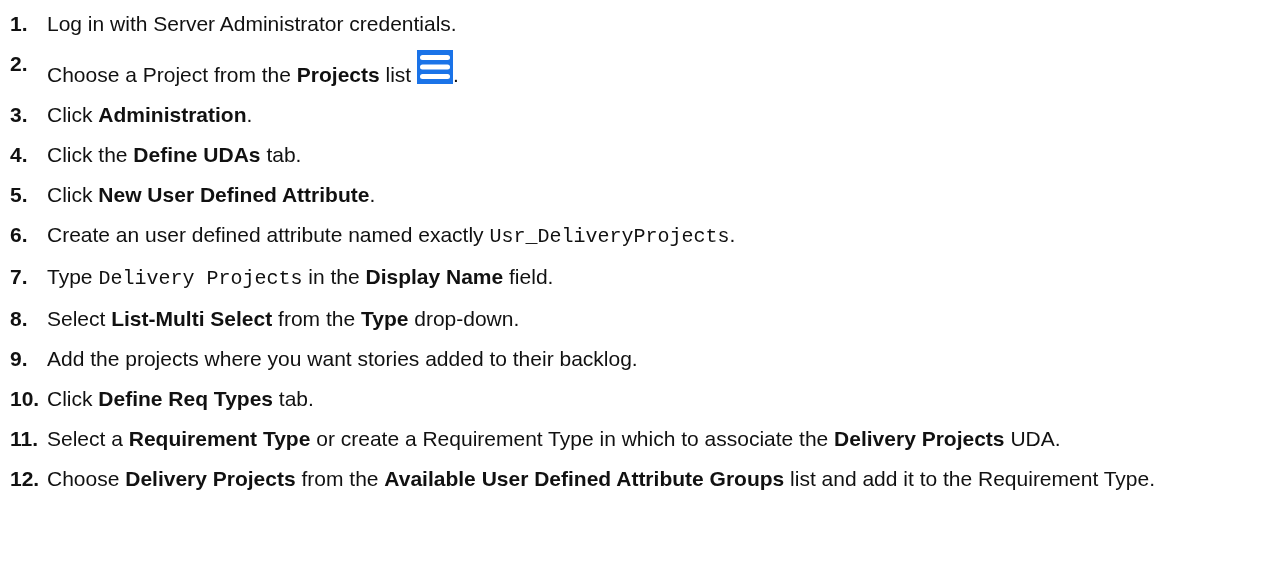 The image size is (1266, 562). What do you see at coordinates (19, 319) in the screenshot?
I see `step-number: 8.` at bounding box center [19, 319].